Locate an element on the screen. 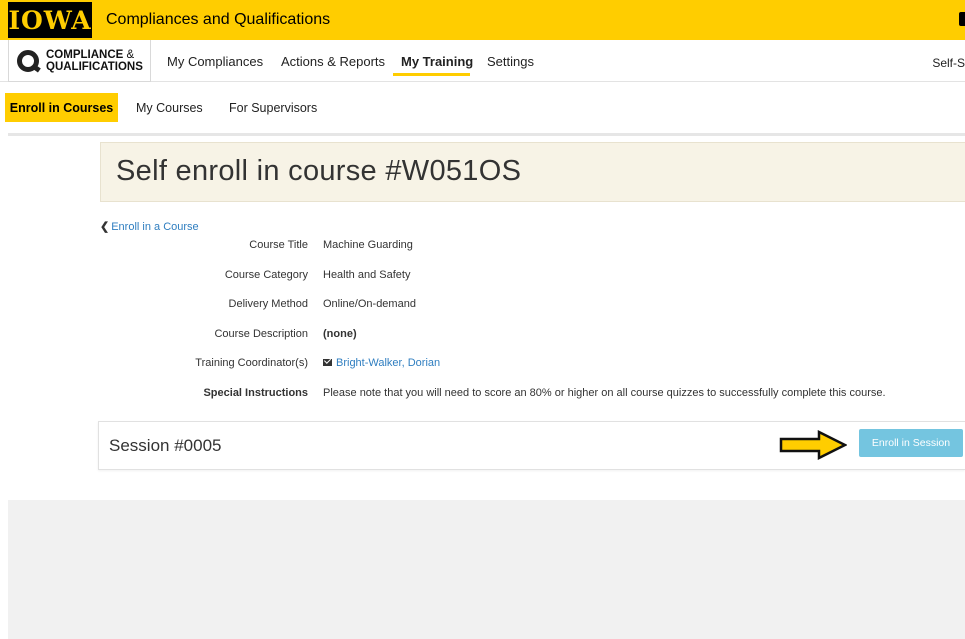  enroll-in-session-button: Enroll in Session is located at coordinates (911, 443).